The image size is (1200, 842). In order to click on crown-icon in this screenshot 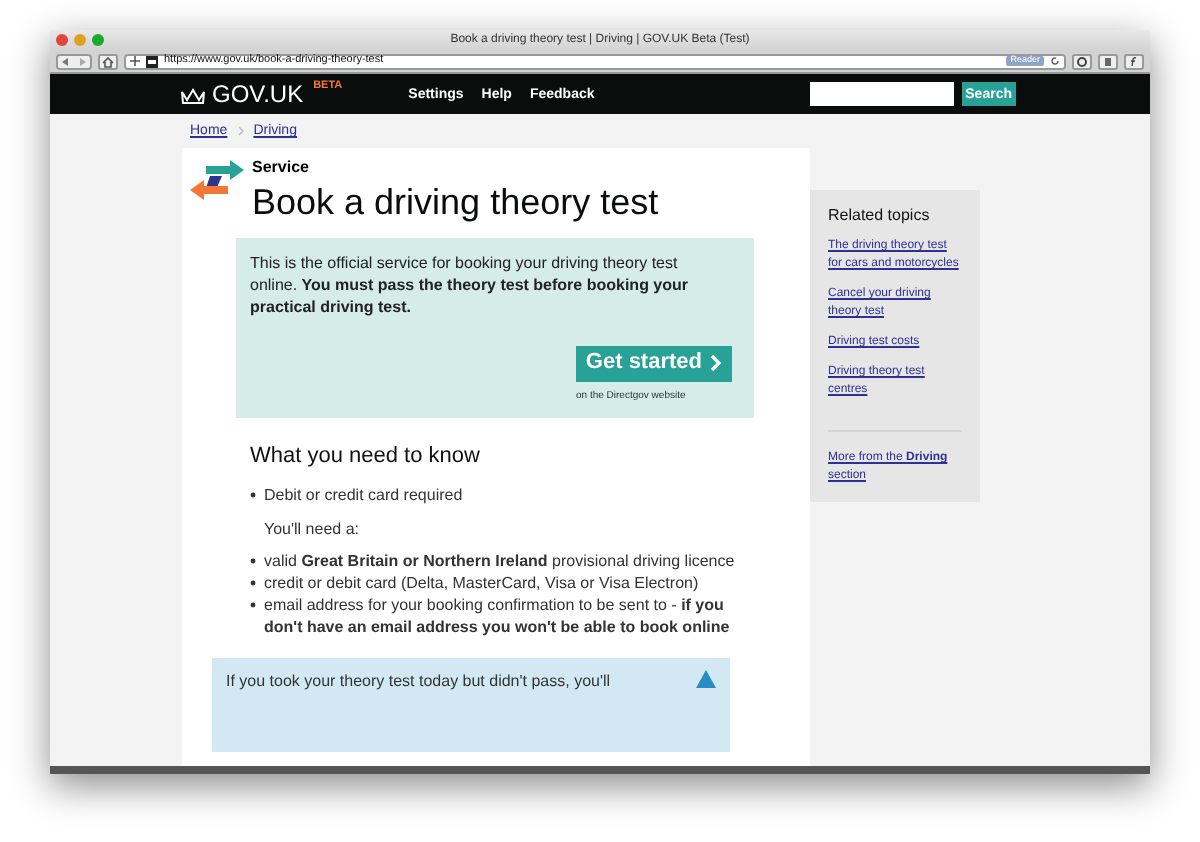, I will do `click(193, 94)`.